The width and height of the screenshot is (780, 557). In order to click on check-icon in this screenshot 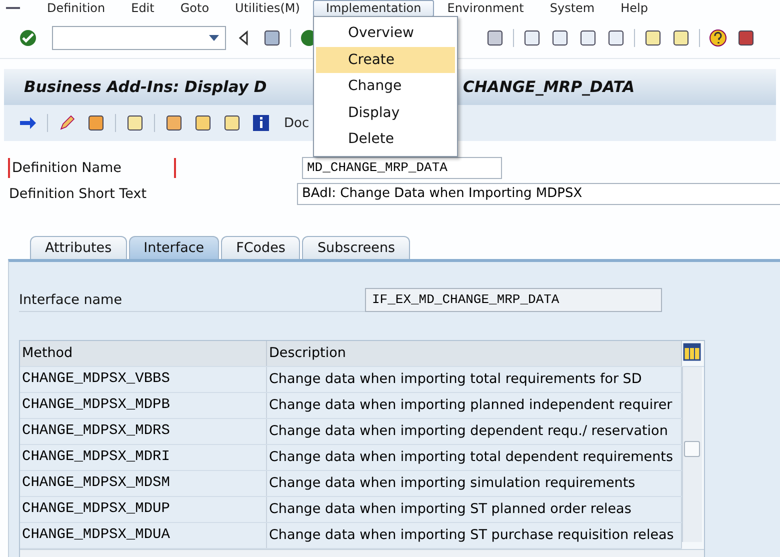, I will do `click(28, 38)`.